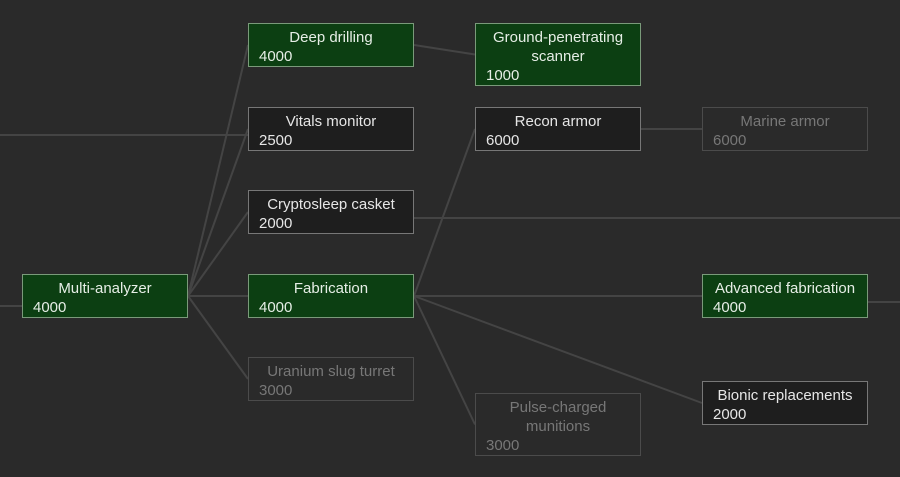 The image size is (900, 477). I want to click on node-name: Marine armor, so click(785, 121).